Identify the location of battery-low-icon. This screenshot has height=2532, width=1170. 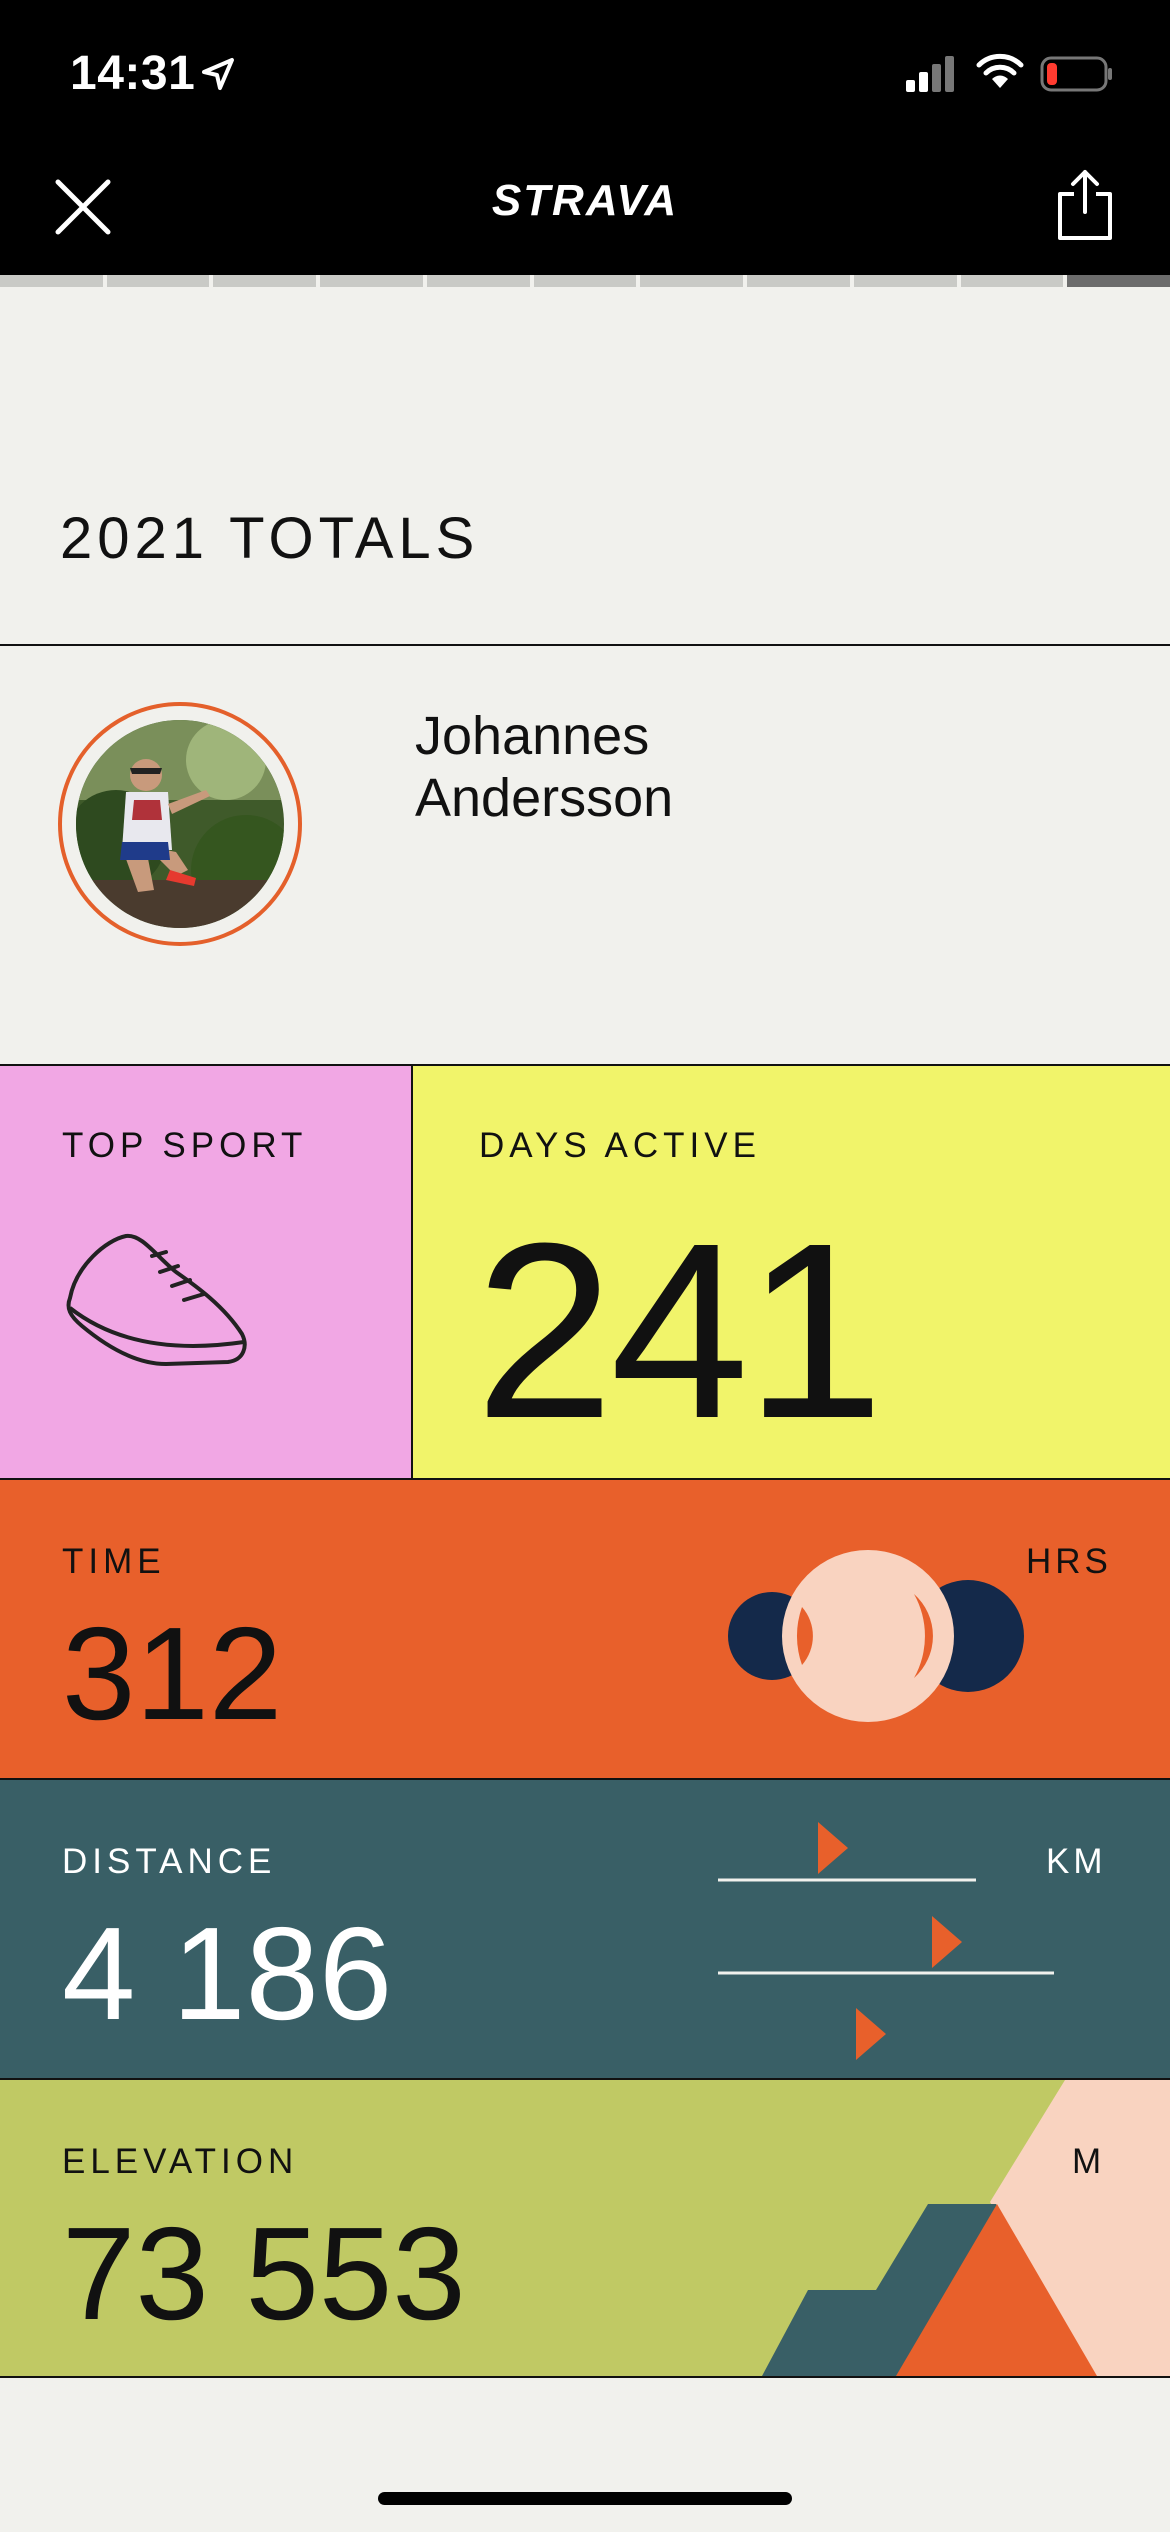
(1076, 74).